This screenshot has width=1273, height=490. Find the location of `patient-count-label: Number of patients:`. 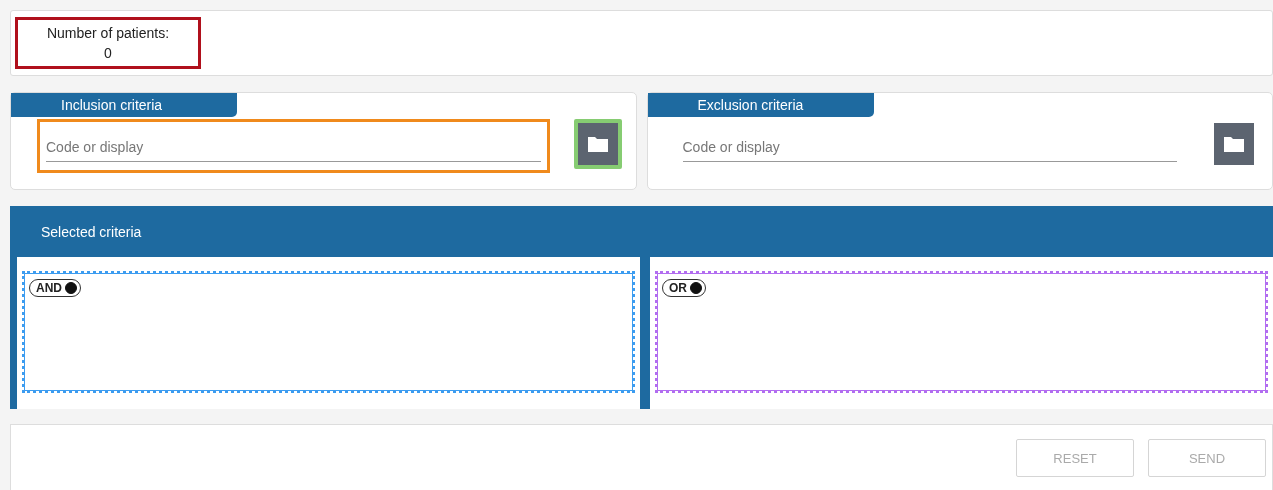

patient-count-label: Number of patients: is located at coordinates (108, 33).